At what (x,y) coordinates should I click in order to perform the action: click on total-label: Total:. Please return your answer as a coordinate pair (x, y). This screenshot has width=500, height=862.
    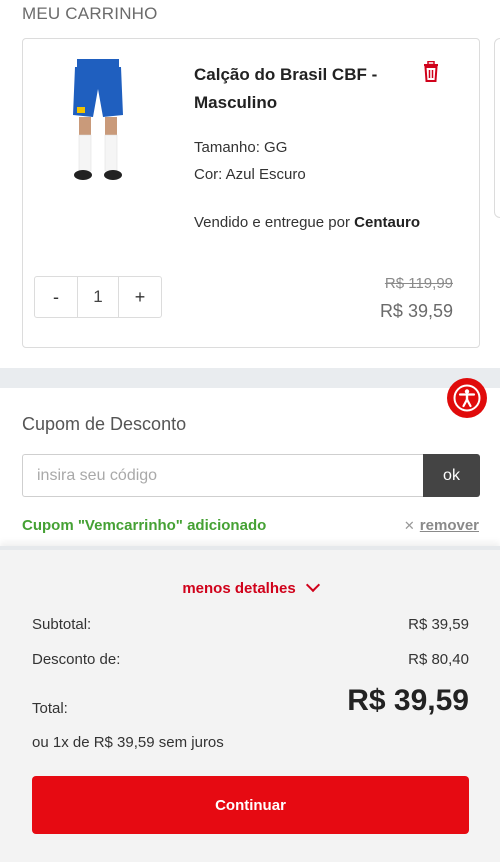
    Looking at the image, I should click on (50, 708).